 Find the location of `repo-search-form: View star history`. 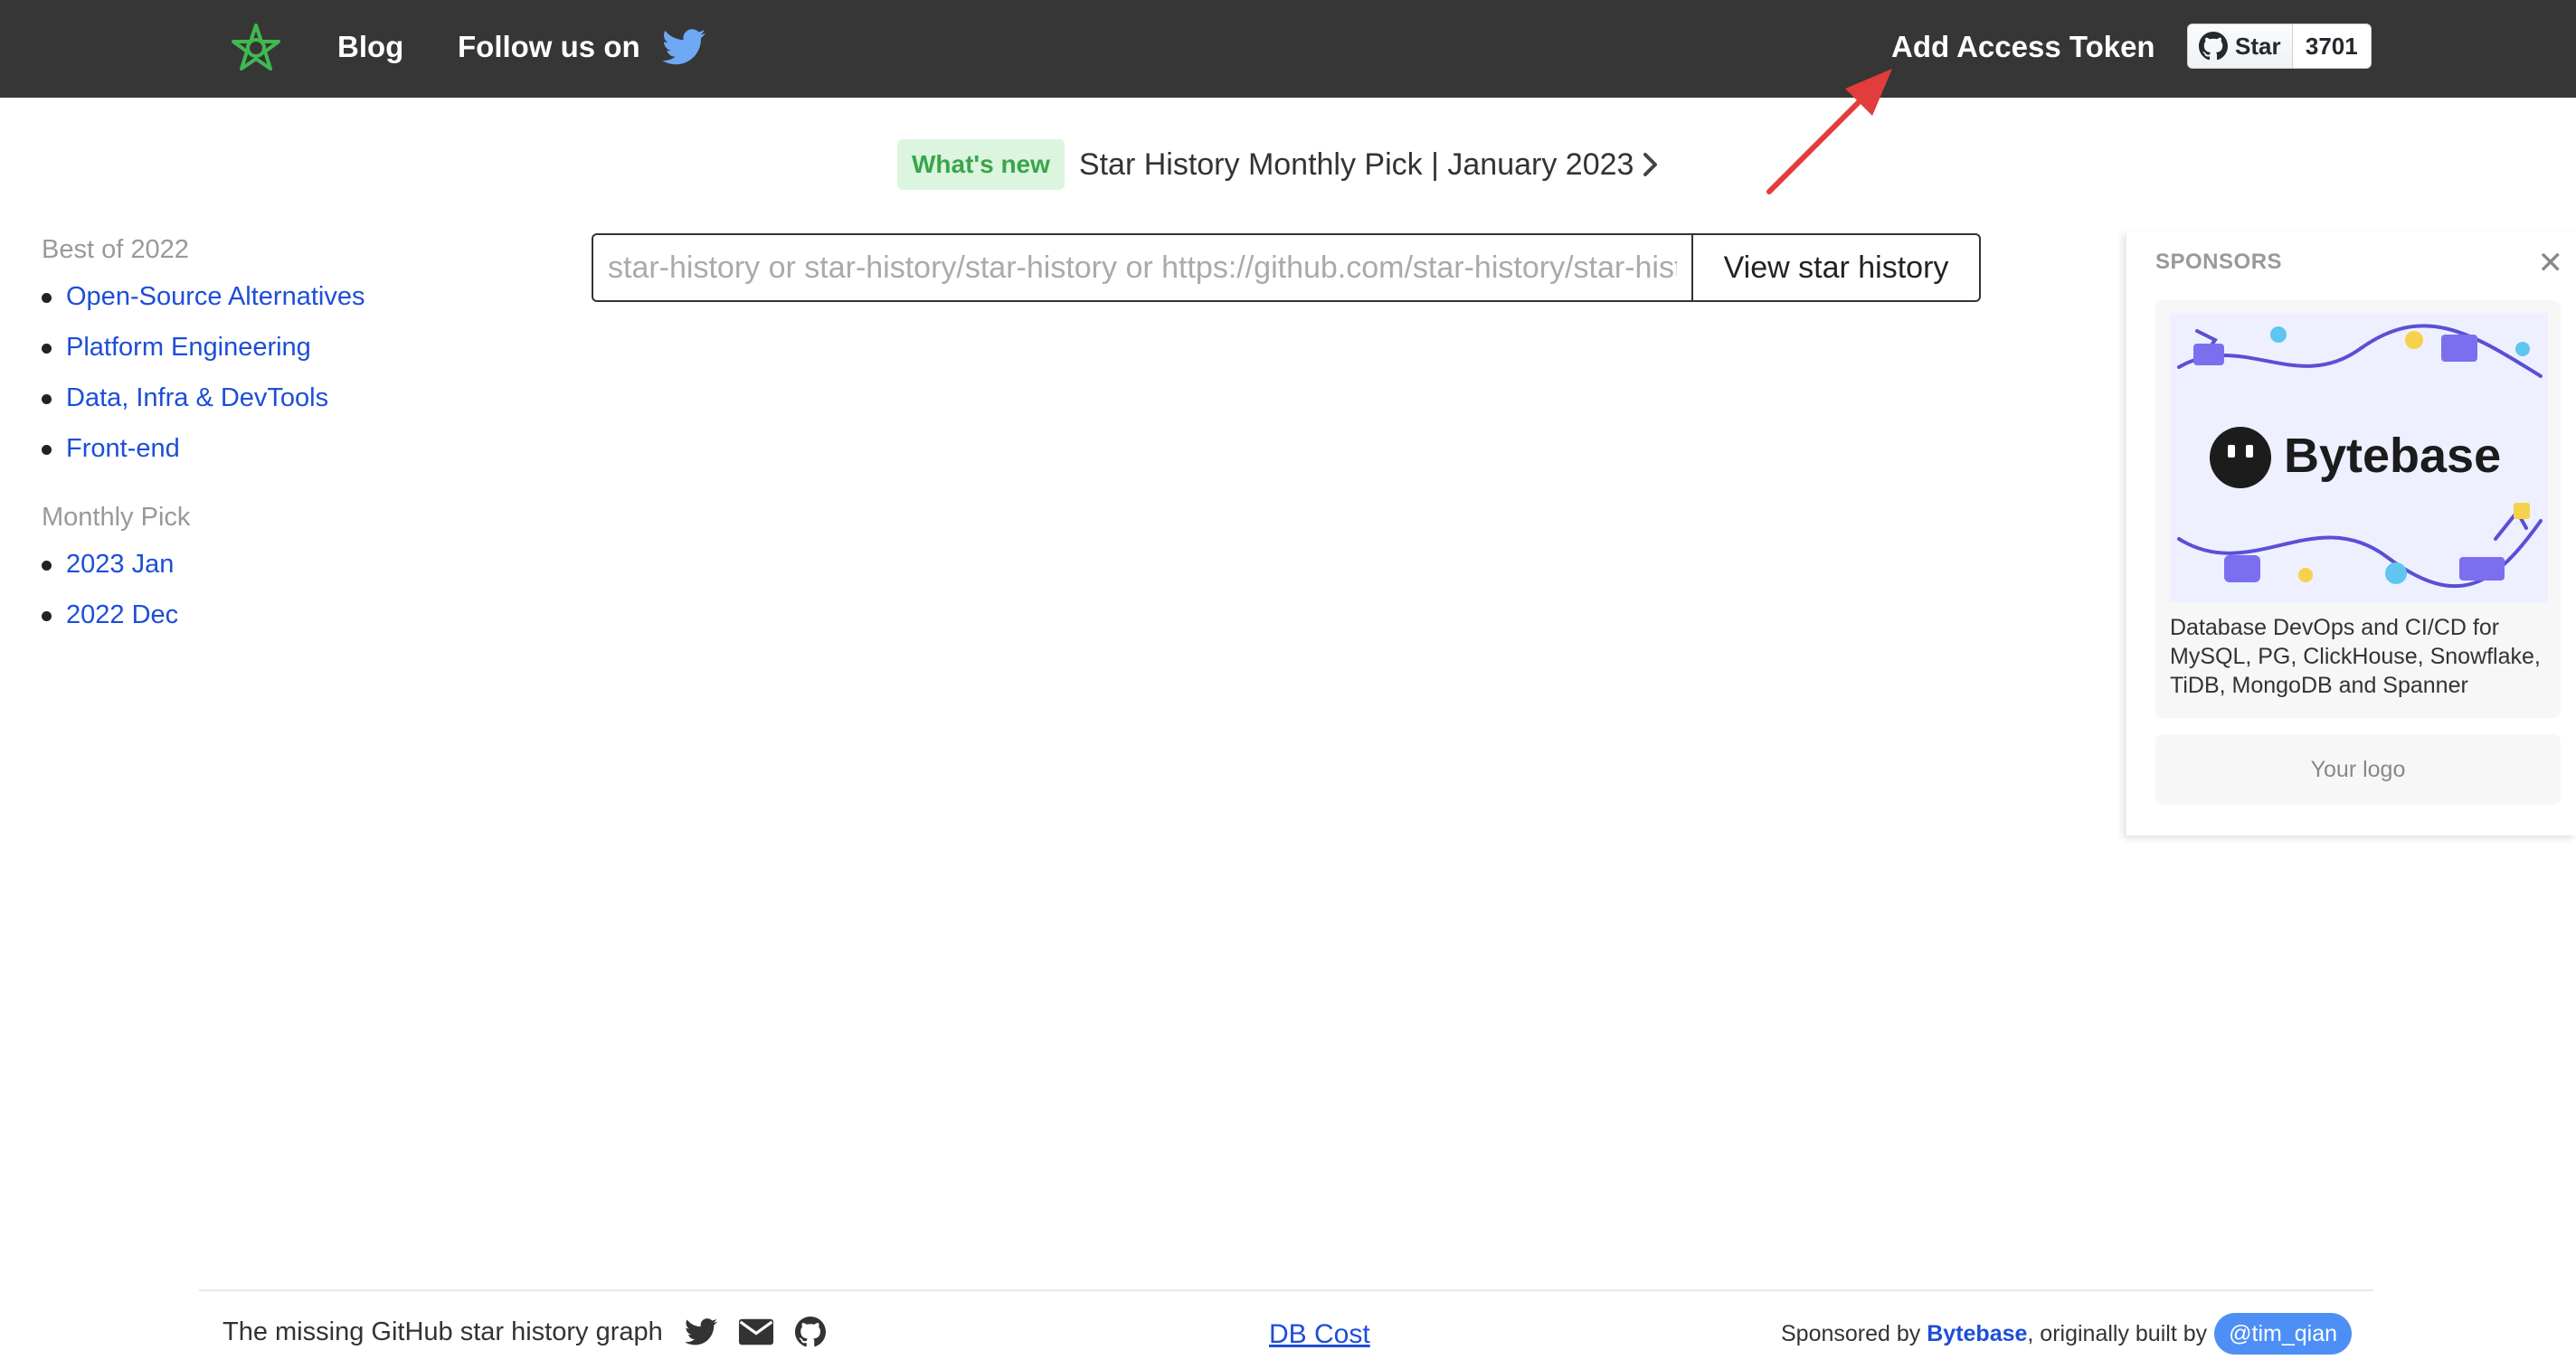

repo-search-form: View star history is located at coordinates (1286, 267).